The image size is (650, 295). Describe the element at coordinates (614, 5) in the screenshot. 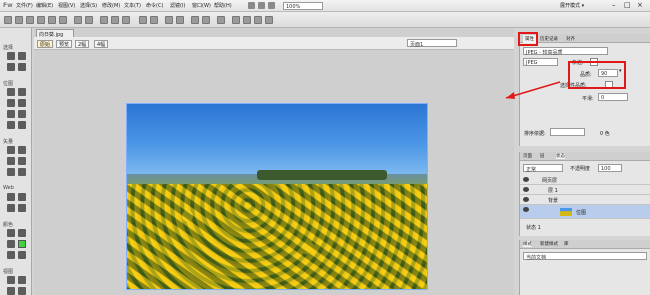

I see `minimize-icon: –` at that location.